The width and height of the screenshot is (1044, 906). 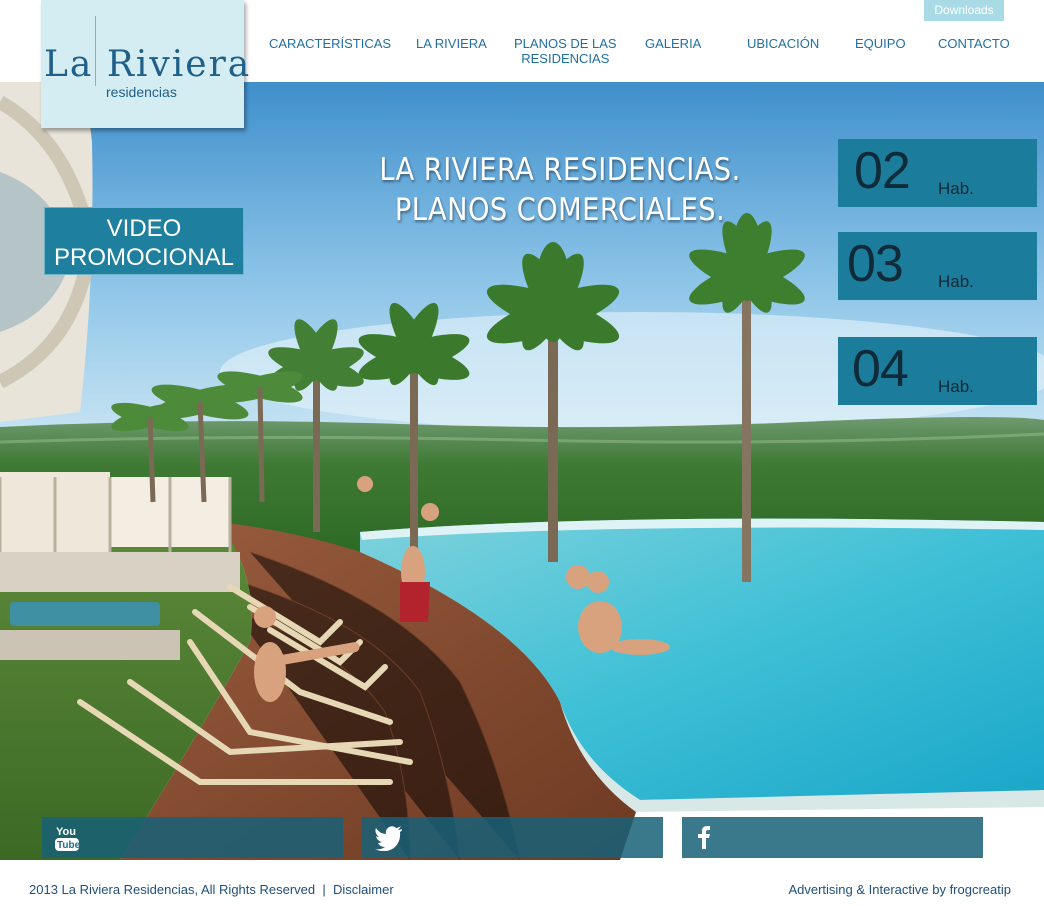 What do you see at coordinates (66, 832) in the screenshot?
I see `svg-text: You` at bounding box center [66, 832].